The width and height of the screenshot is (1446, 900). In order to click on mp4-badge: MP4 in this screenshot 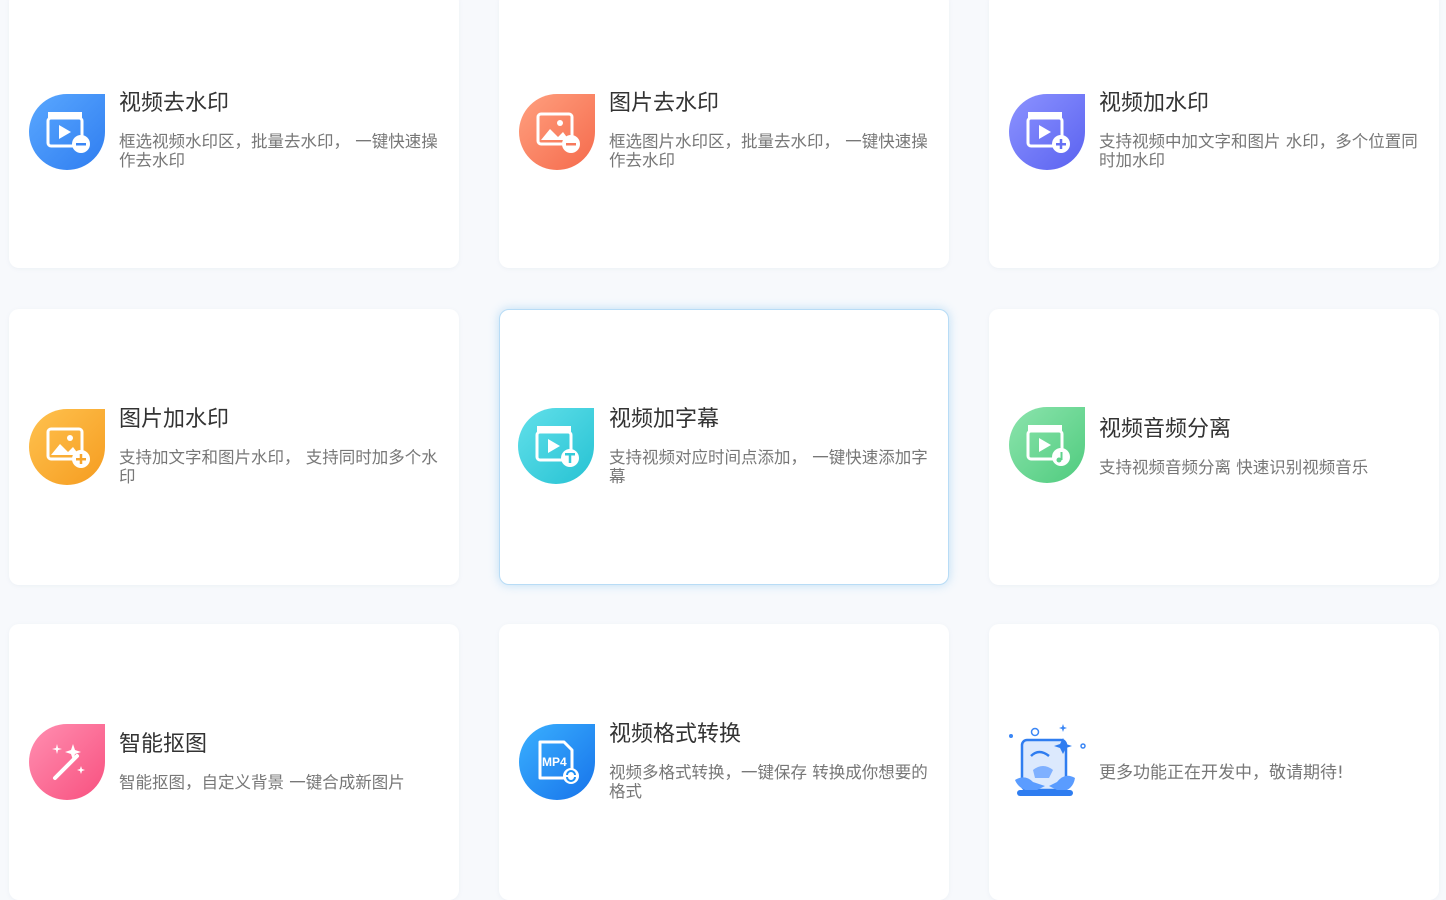, I will do `click(554, 762)`.